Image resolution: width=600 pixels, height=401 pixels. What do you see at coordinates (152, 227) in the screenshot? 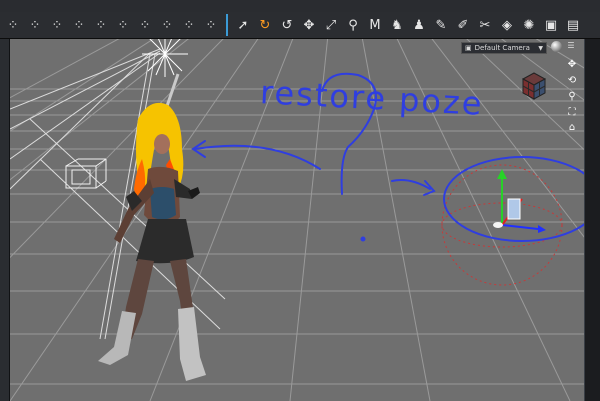
I see `figure-model` at bounding box center [152, 227].